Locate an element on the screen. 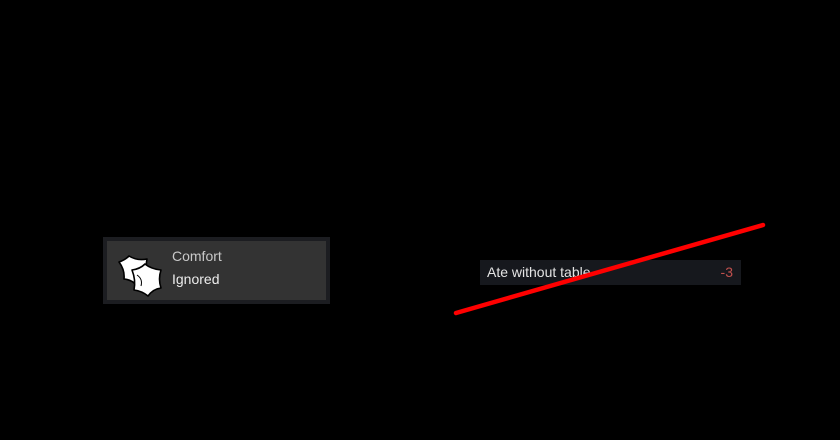 The image size is (840, 440). need-title: Comfort is located at coordinates (197, 256).